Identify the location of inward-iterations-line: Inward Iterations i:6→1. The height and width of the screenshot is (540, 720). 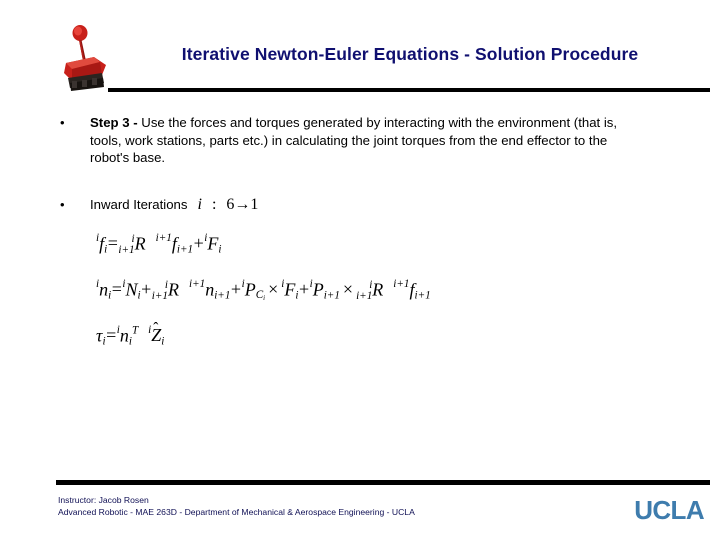
(174, 205).